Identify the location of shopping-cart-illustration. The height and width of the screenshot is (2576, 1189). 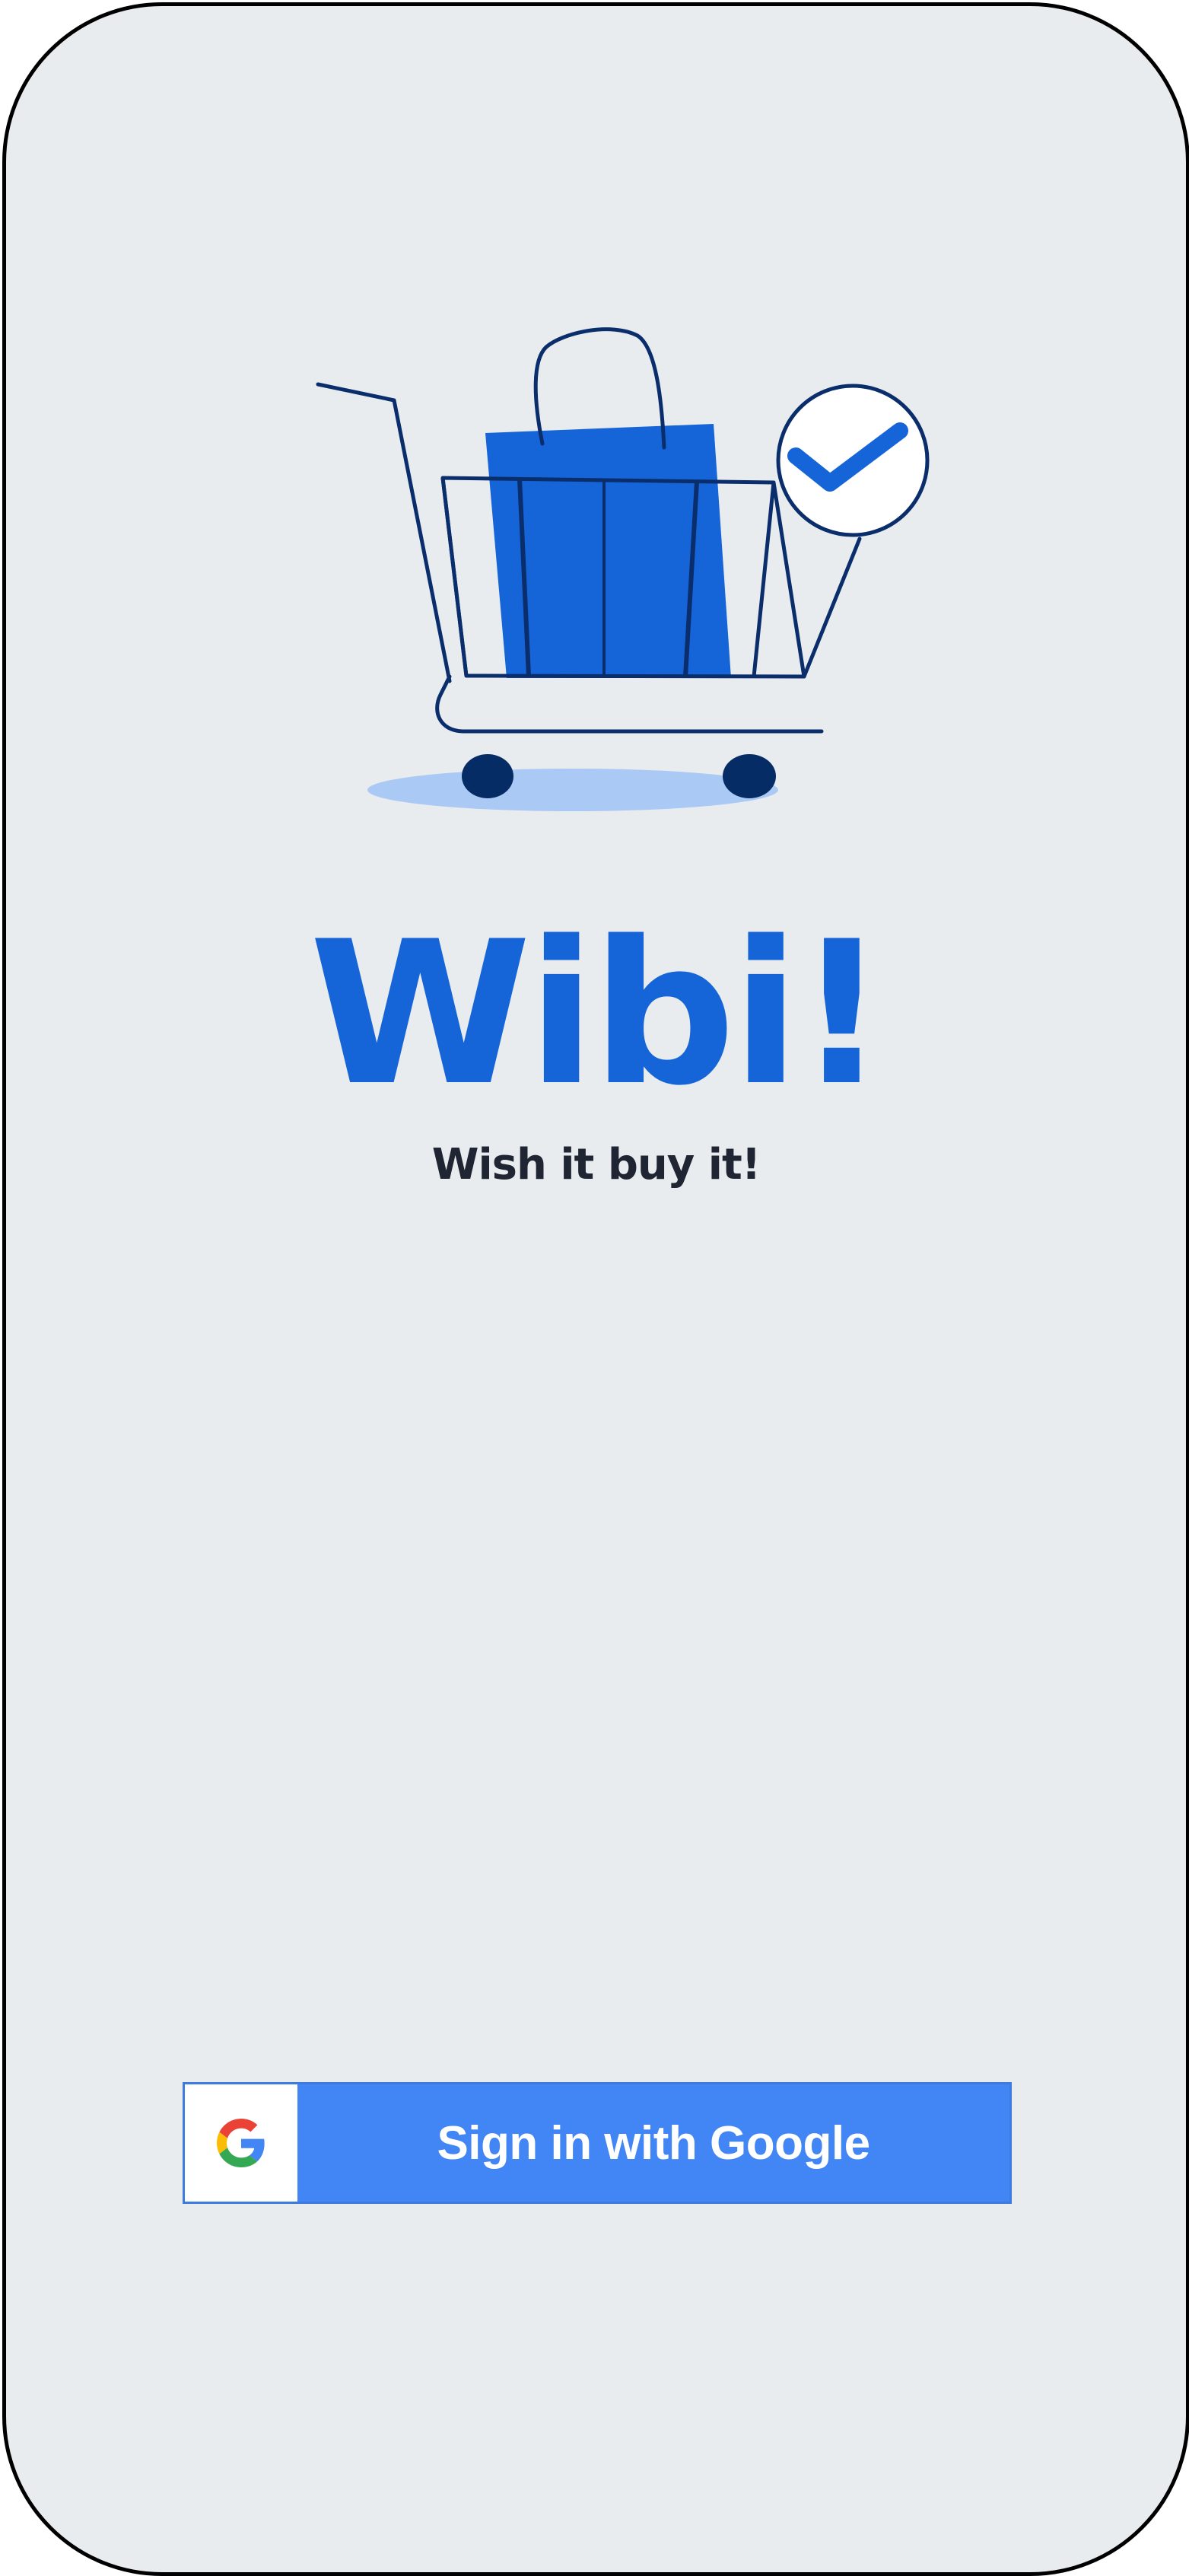
(626, 573).